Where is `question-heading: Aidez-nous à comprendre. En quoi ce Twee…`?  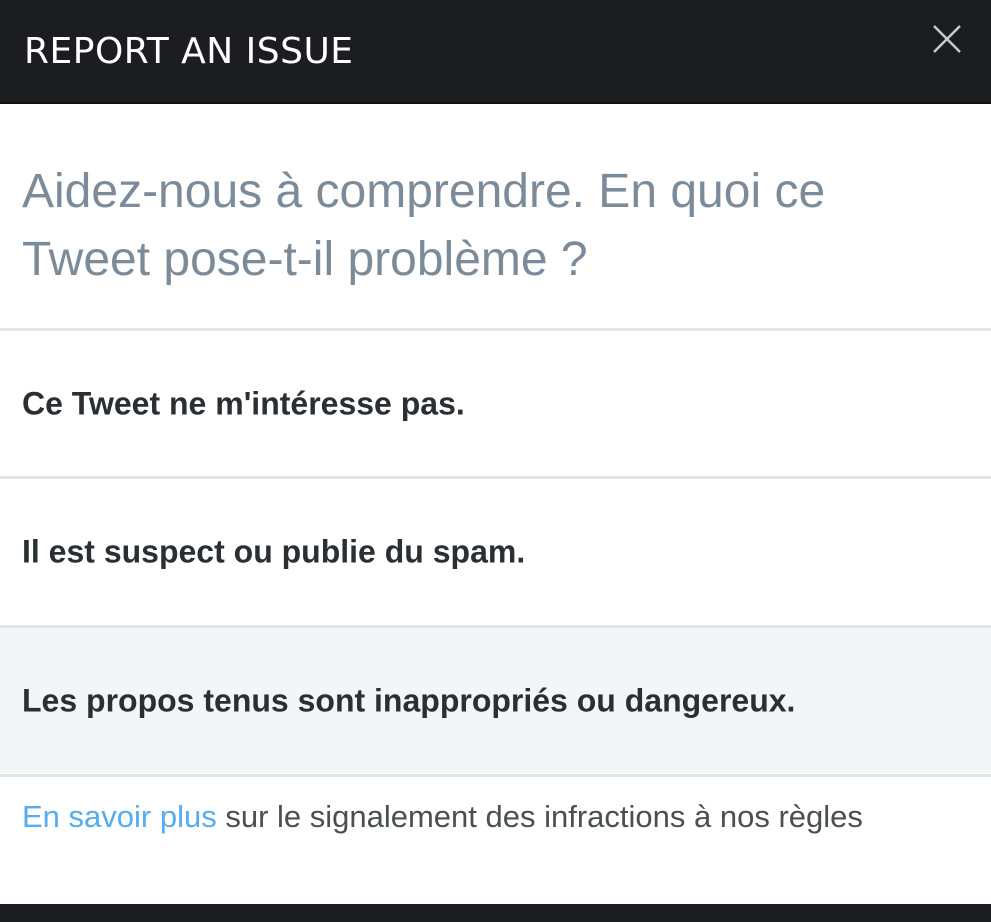
question-heading: Aidez-nous à comprendre. En quoi ce Twee… is located at coordinates (424, 225).